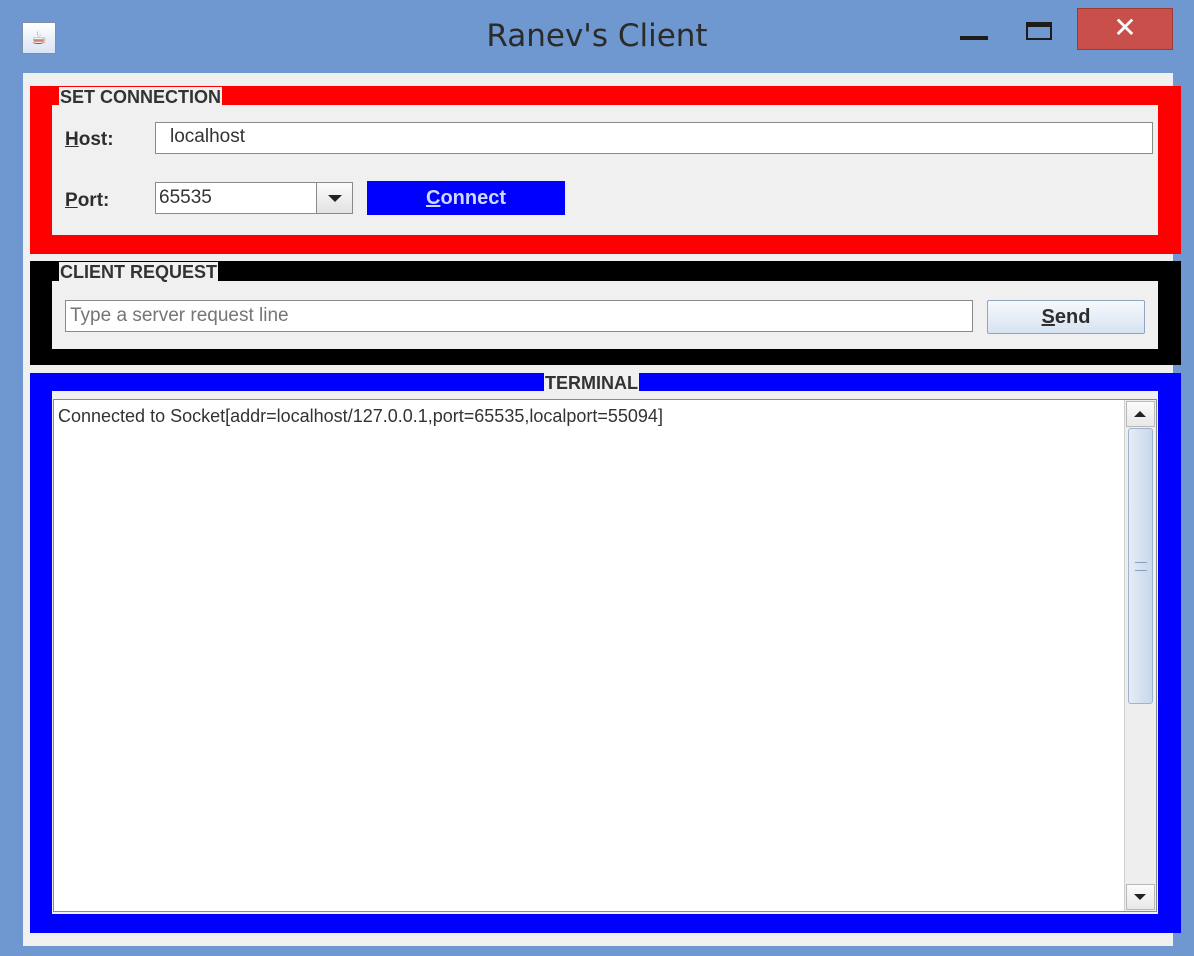 This screenshot has width=1194, height=956. Describe the element at coordinates (654, 138) in the screenshot. I see `host-input: localhost` at that location.